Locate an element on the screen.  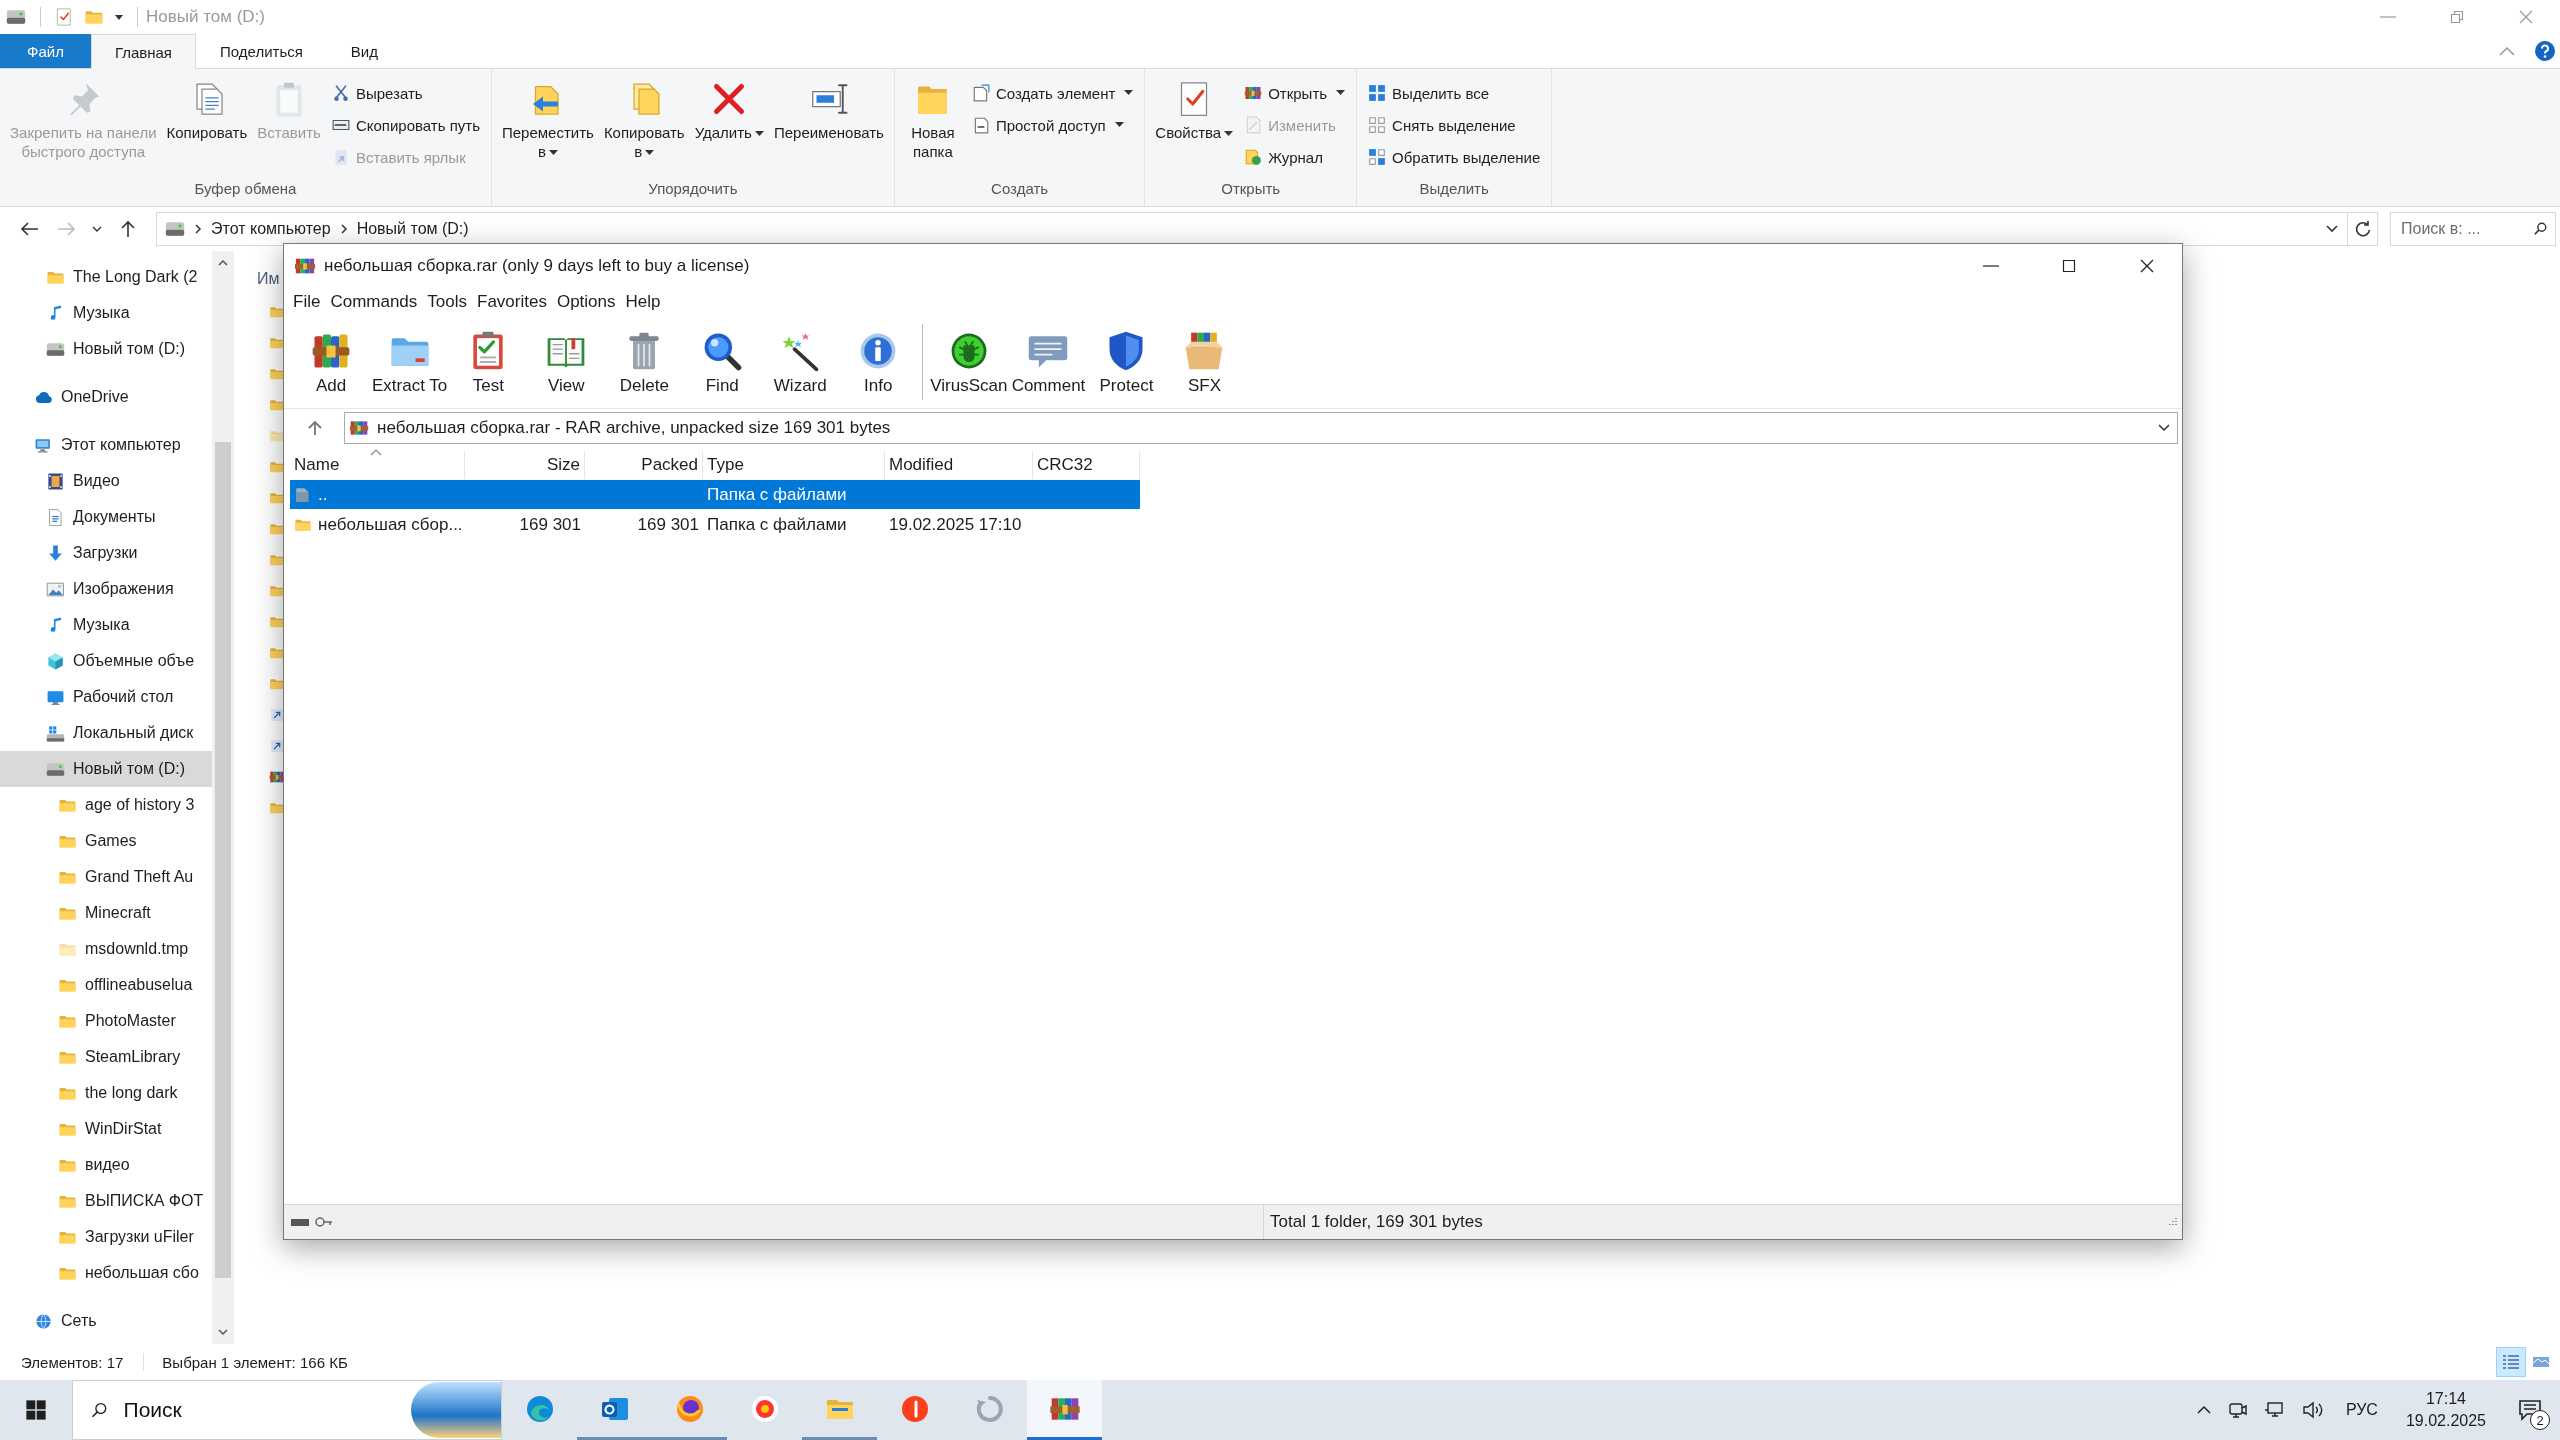
nav-item: offlineabuselua is located at coordinates (106, 985).